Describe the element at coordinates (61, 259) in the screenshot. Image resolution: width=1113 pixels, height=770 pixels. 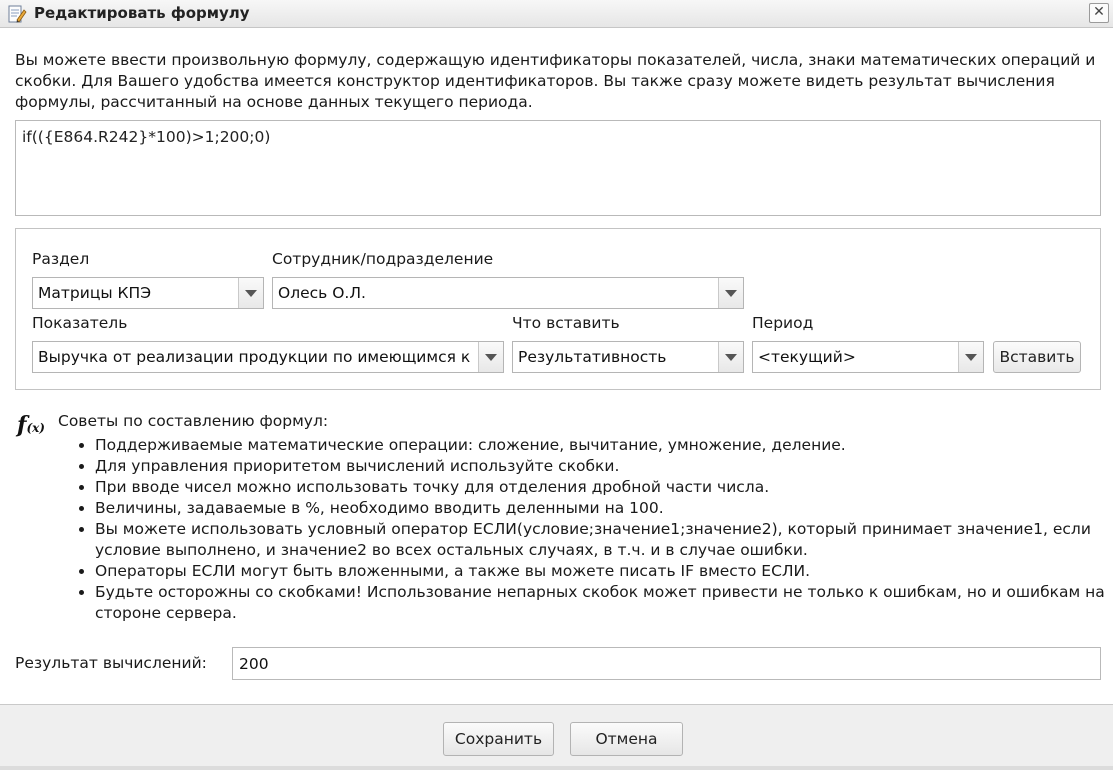
I see `section-label: Раздел` at that location.